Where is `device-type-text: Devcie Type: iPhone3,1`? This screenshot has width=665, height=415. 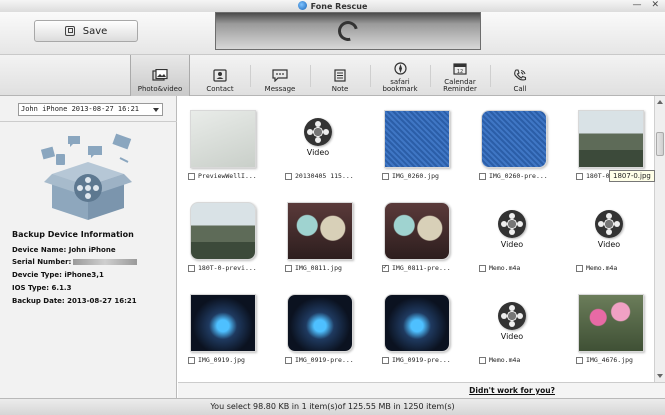
device-type-text: Devcie Type: iPhone3,1 is located at coordinates (58, 275).